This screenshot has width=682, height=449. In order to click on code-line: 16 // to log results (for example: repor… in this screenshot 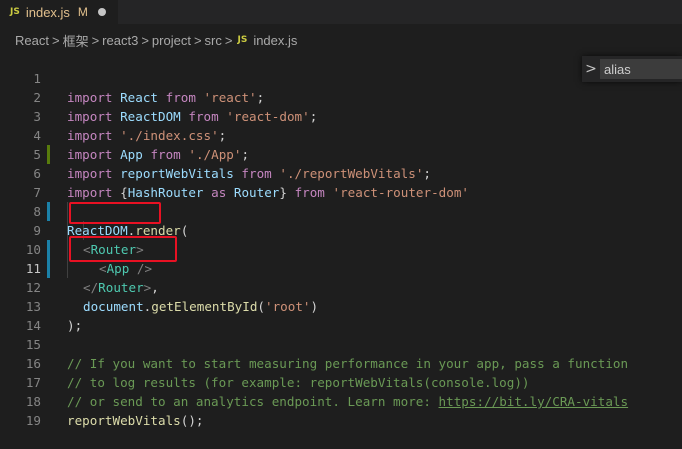, I will do `click(341, 362)`.